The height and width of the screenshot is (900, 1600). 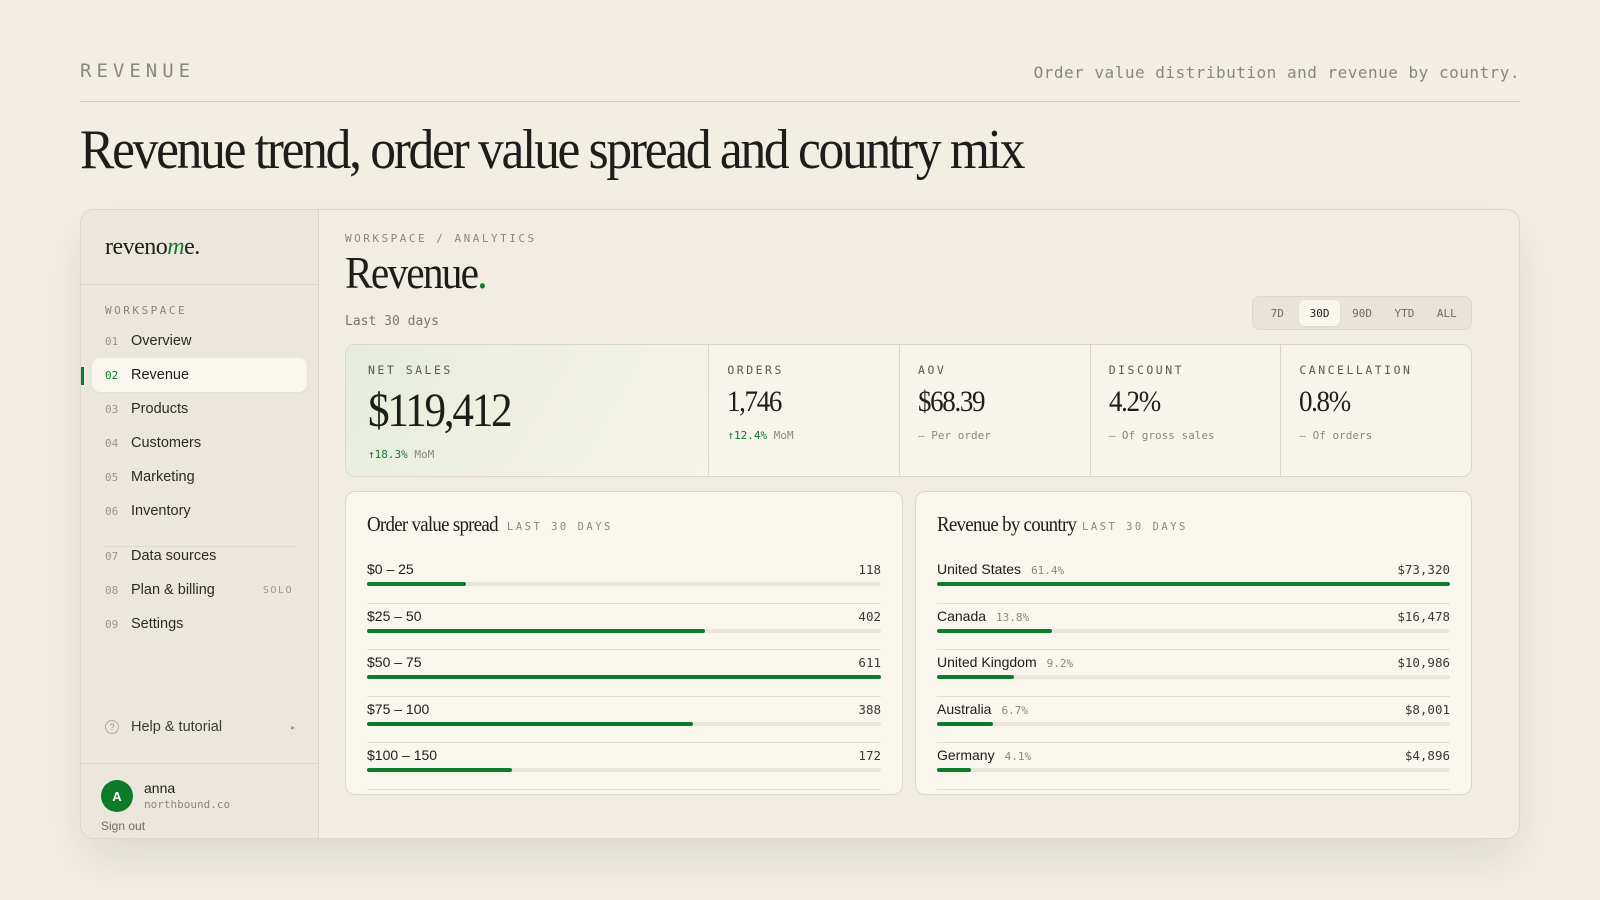 What do you see at coordinates (112, 443) in the screenshot?
I see `nav-item-number: 04` at bounding box center [112, 443].